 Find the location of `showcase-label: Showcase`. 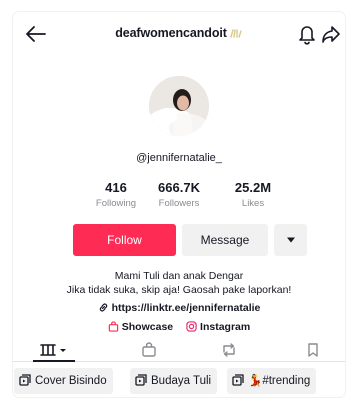

showcase-label: Showcase is located at coordinates (147, 327).